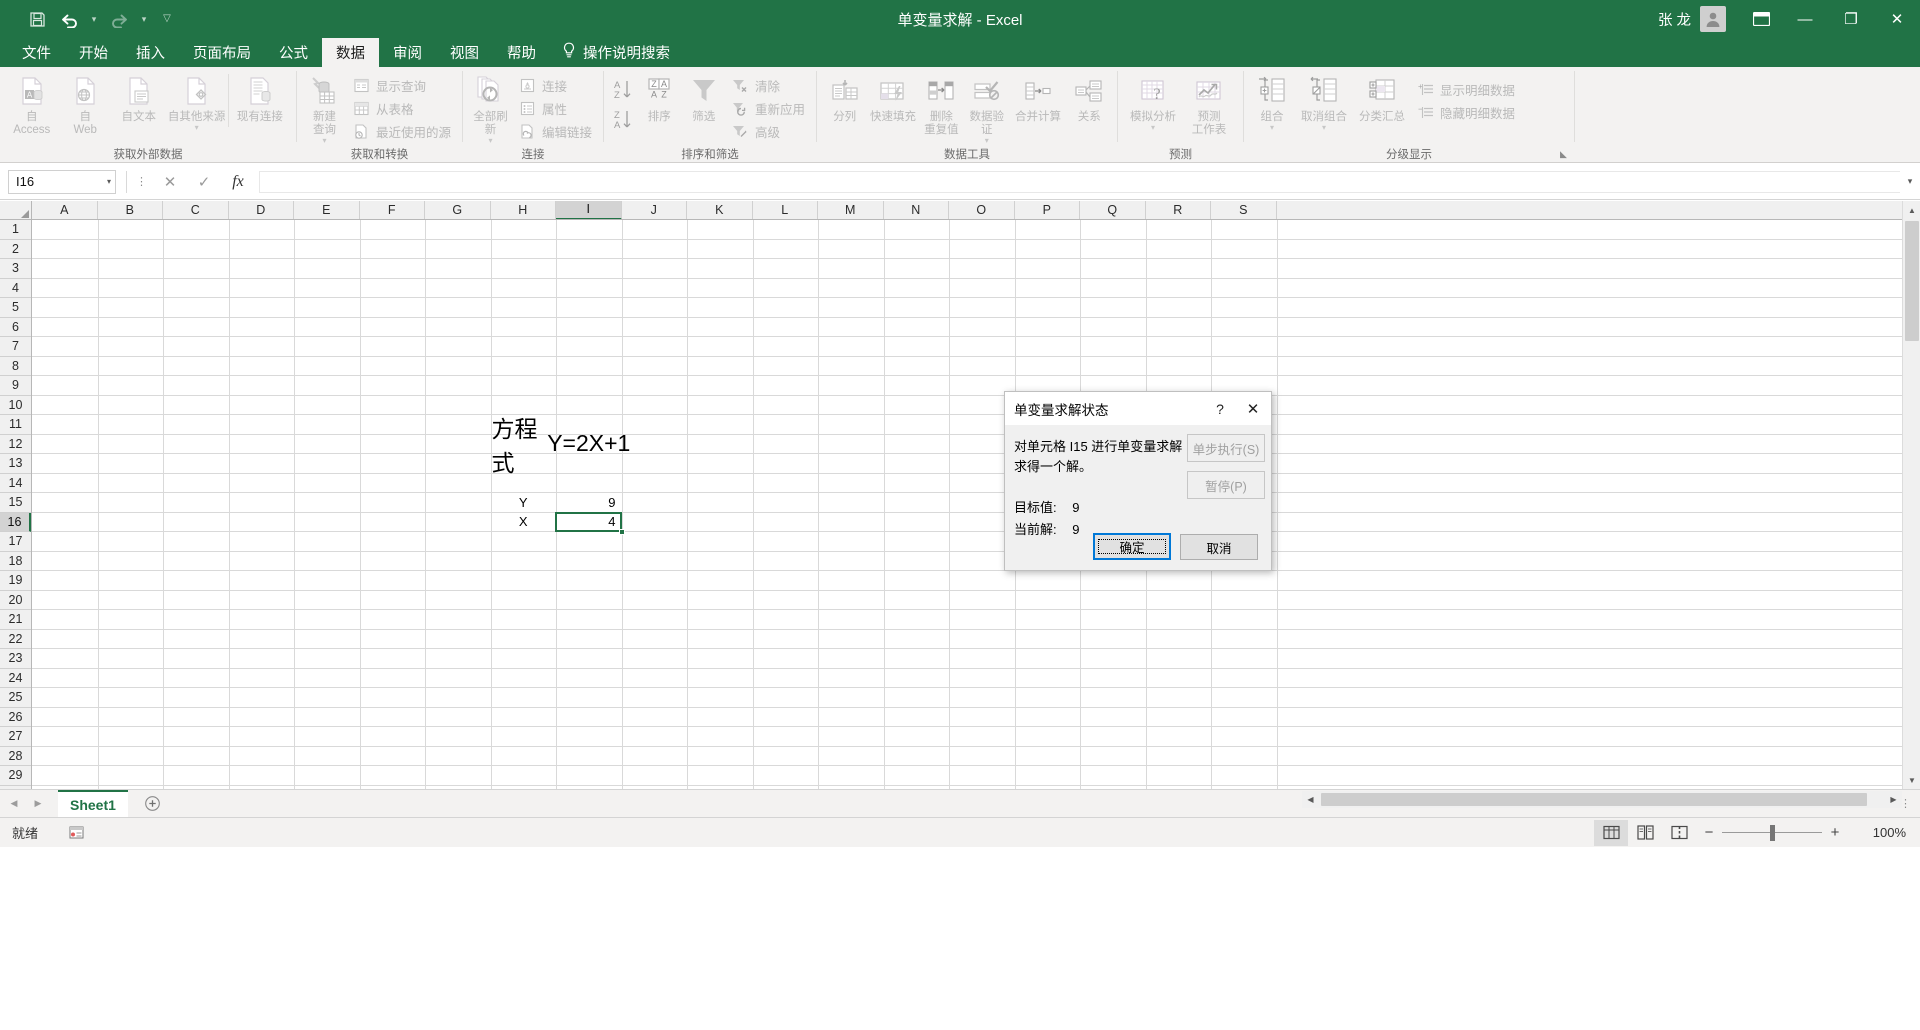 The height and width of the screenshot is (1030, 1920). I want to click on column-header-B: B, so click(130, 210).